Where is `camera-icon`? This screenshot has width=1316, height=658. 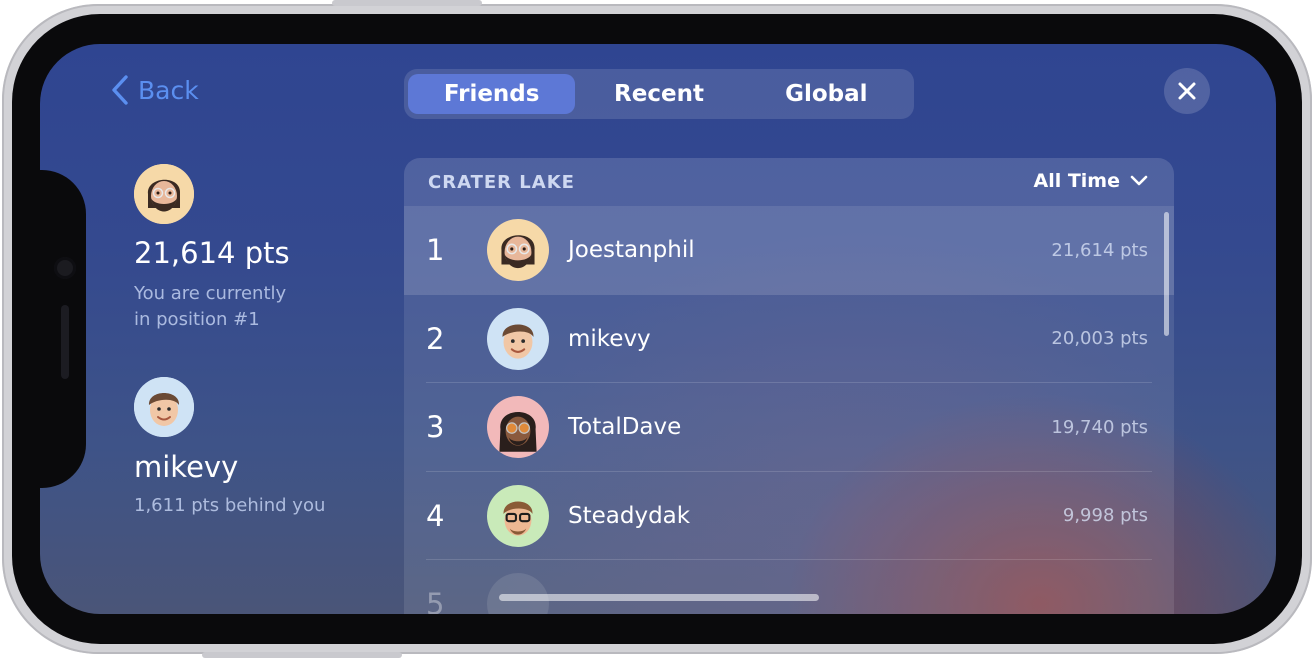
camera-icon is located at coordinates (65, 268).